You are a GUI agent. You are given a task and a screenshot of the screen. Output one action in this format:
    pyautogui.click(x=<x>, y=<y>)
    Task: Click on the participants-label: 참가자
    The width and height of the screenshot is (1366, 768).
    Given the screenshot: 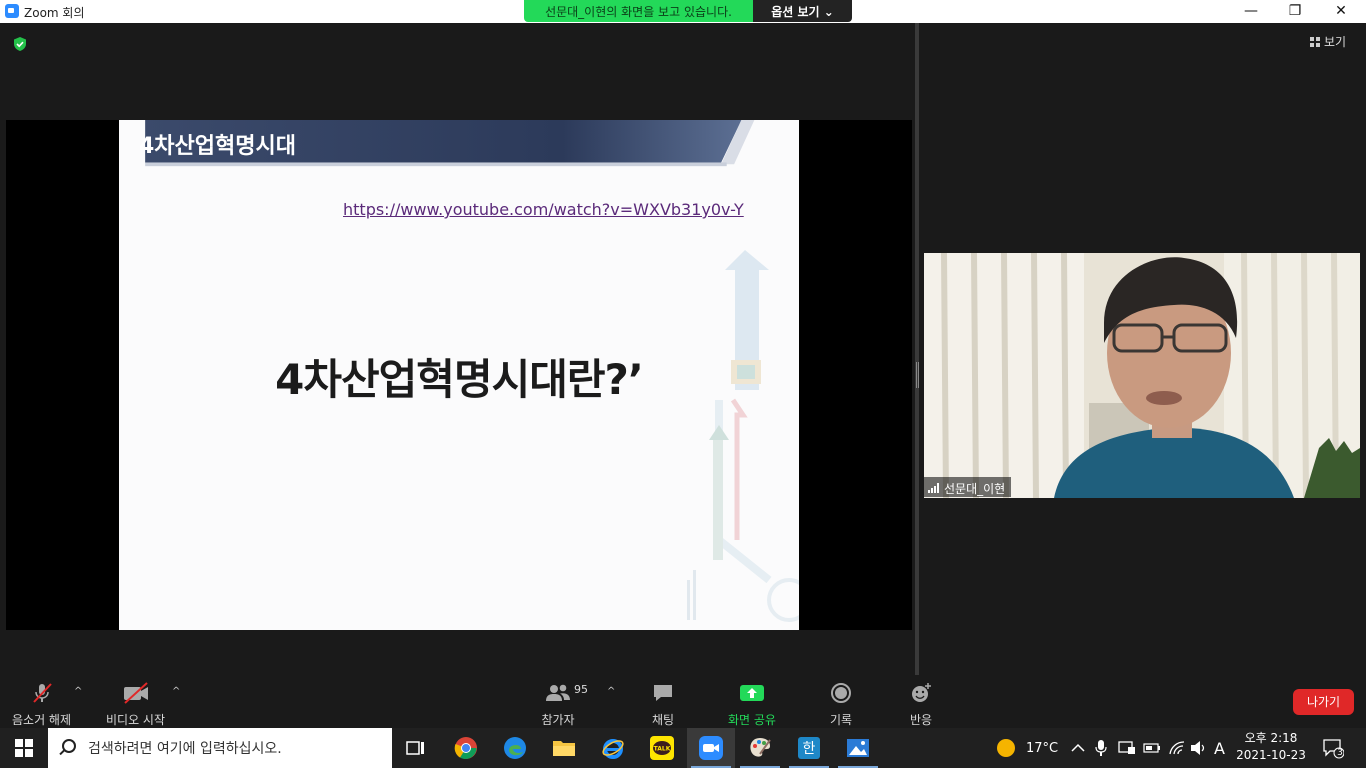 What is the action you would take?
    pyautogui.click(x=558, y=720)
    